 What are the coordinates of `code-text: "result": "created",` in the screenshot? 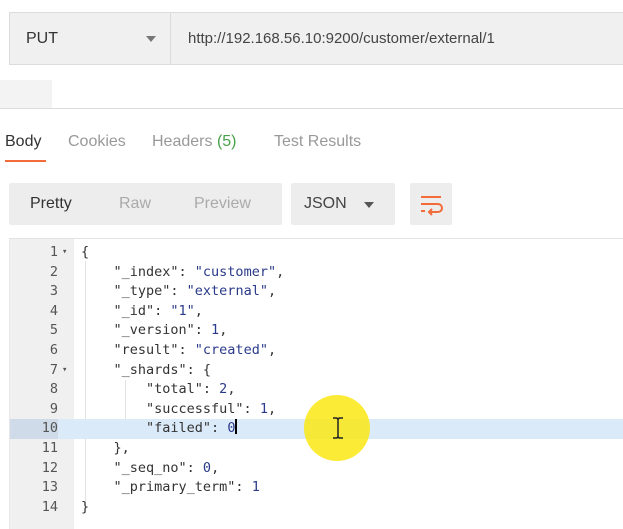 It's located at (179, 351).